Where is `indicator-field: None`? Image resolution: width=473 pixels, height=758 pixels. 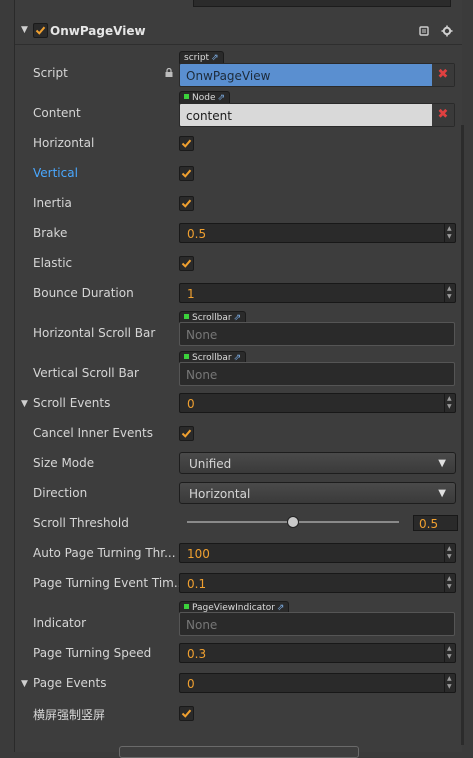
indicator-field: None is located at coordinates (317, 624).